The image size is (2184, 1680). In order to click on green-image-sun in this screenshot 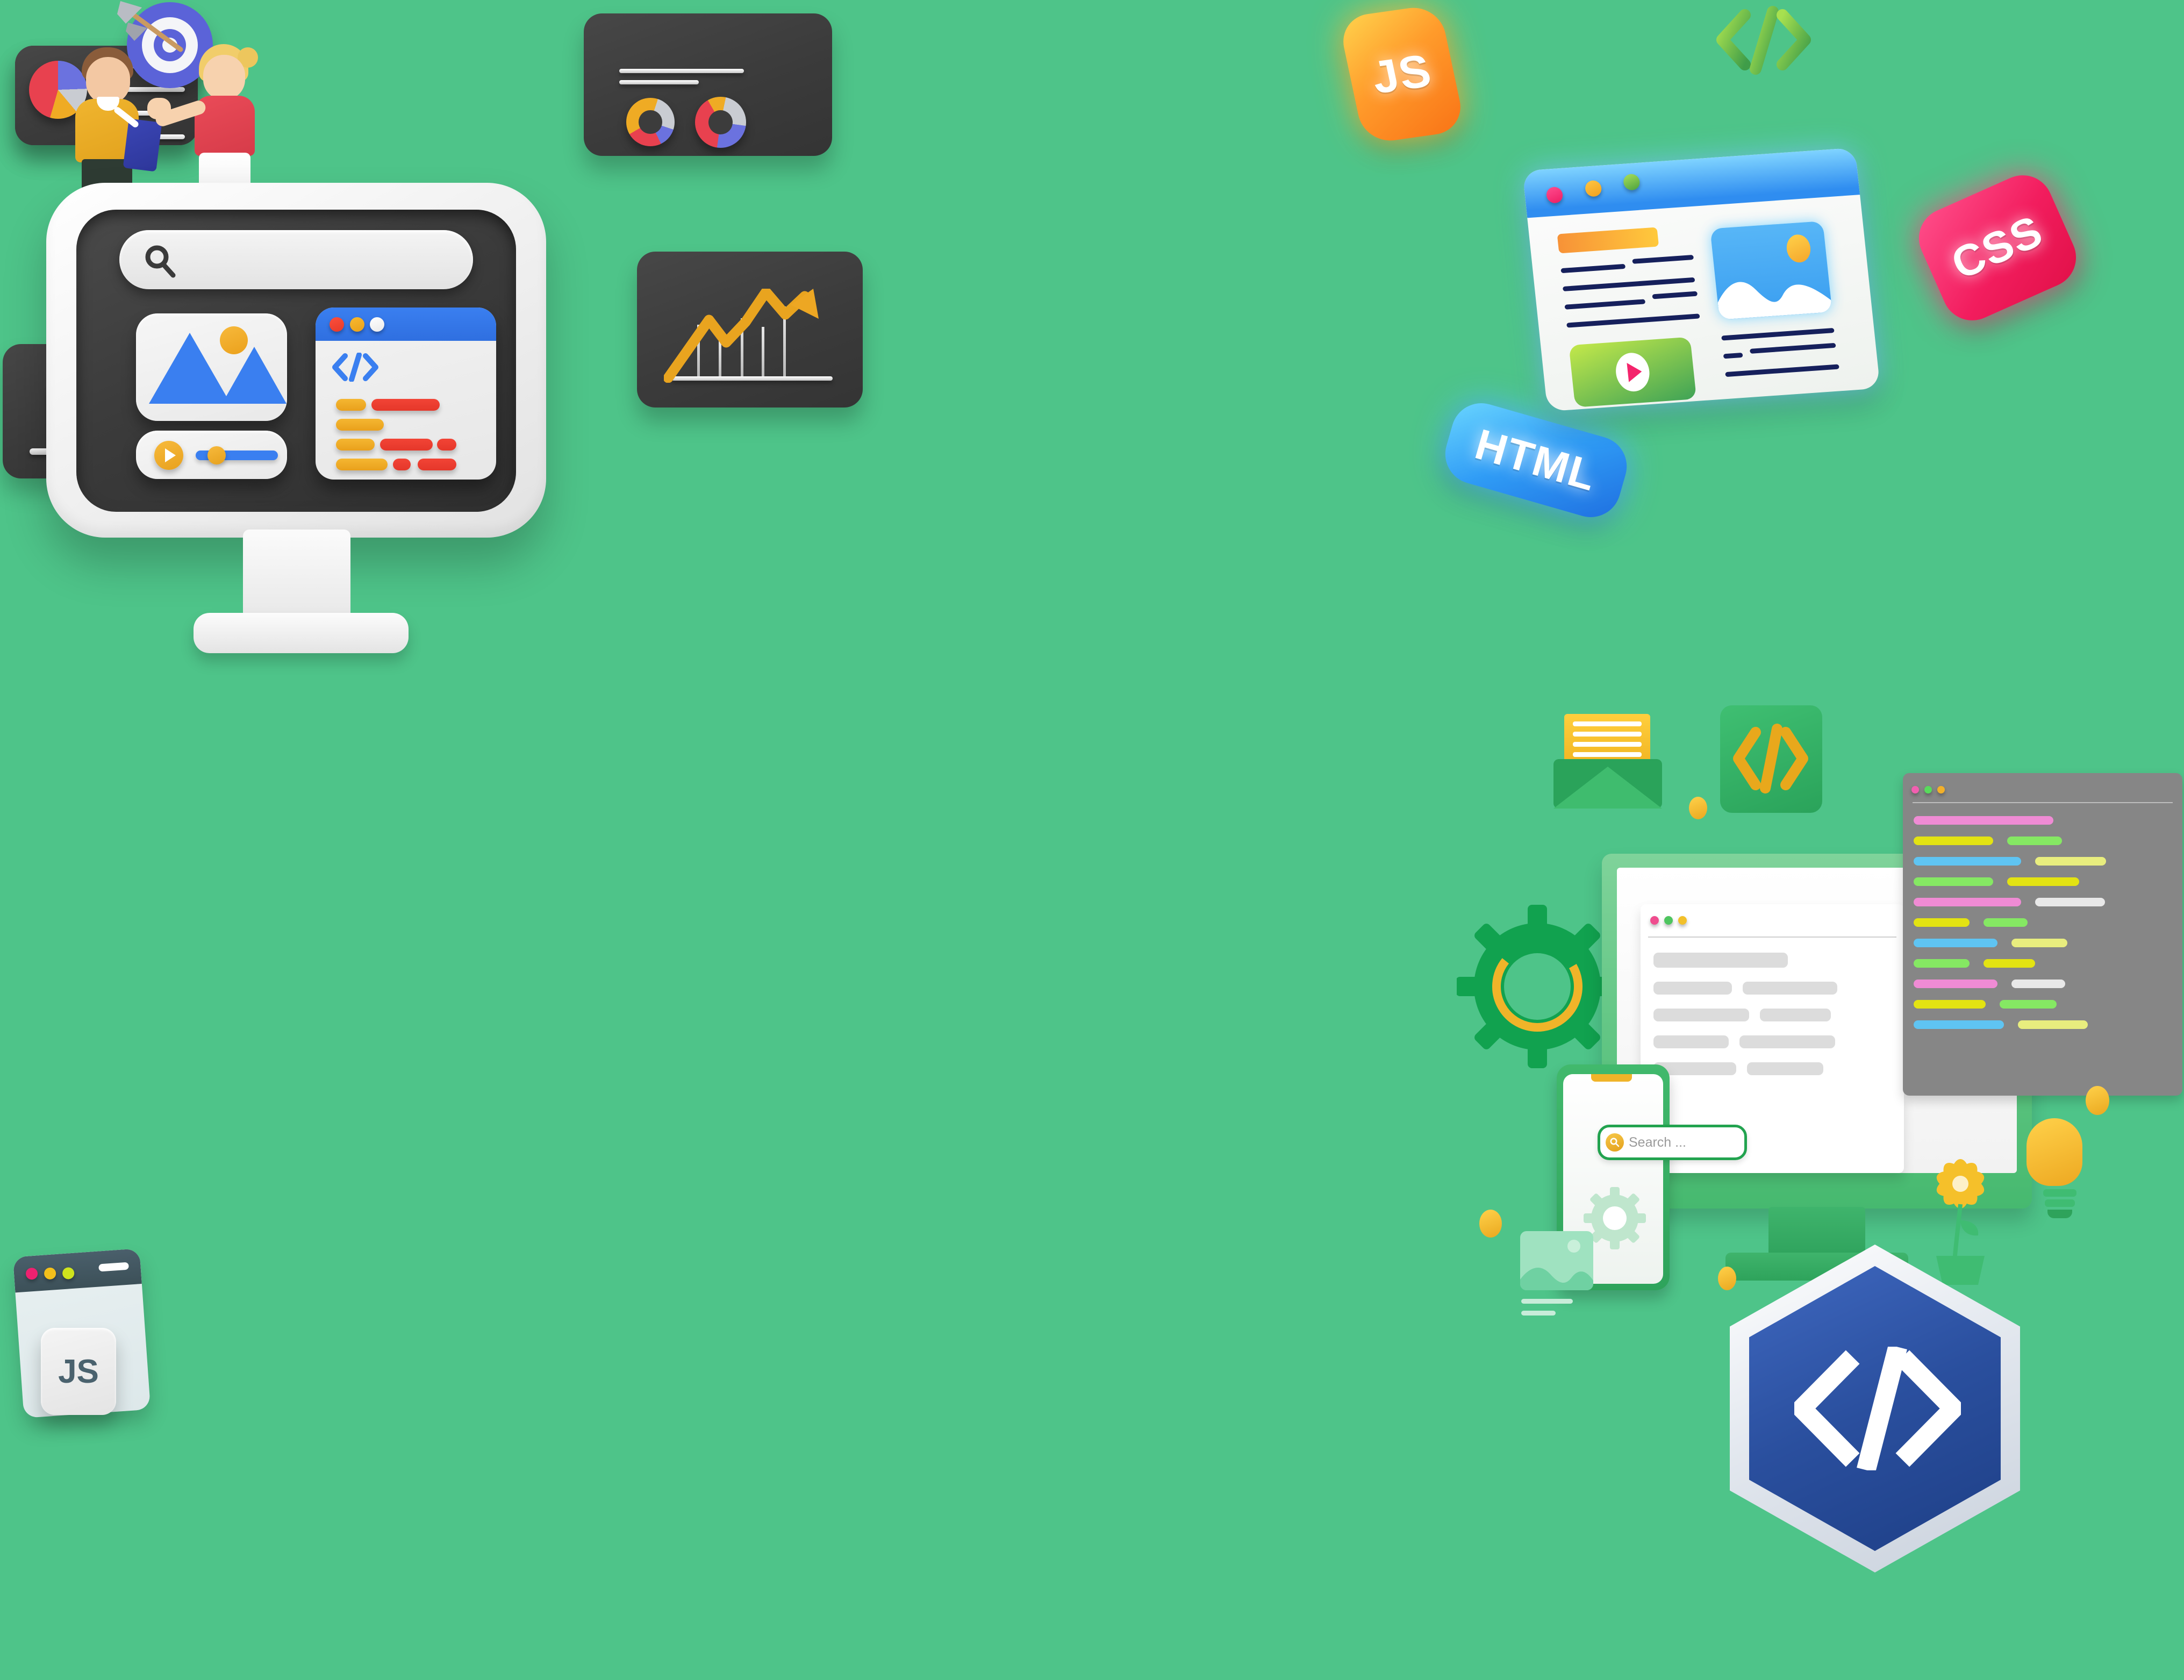, I will do `click(1573, 1246)`.